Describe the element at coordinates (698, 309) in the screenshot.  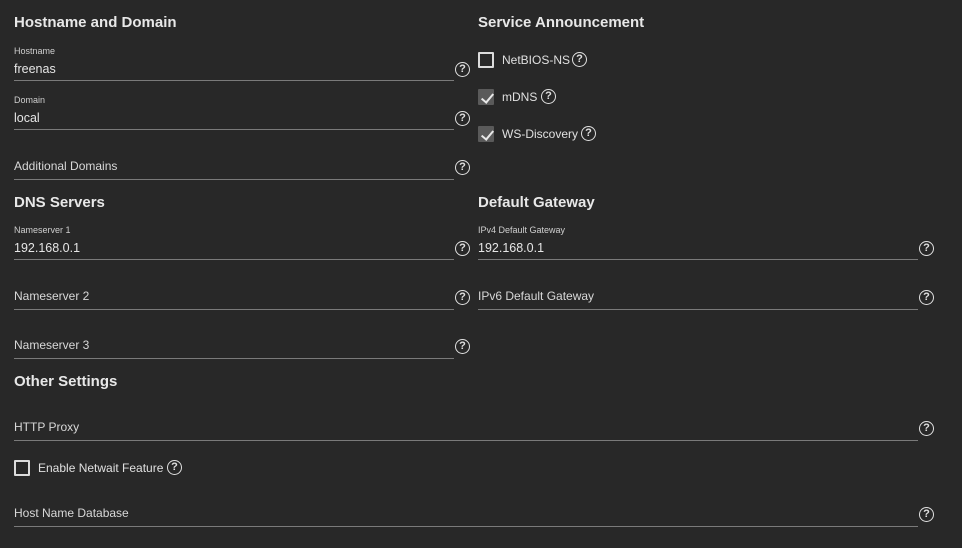
I see `ipv6-gateway-underline` at that location.